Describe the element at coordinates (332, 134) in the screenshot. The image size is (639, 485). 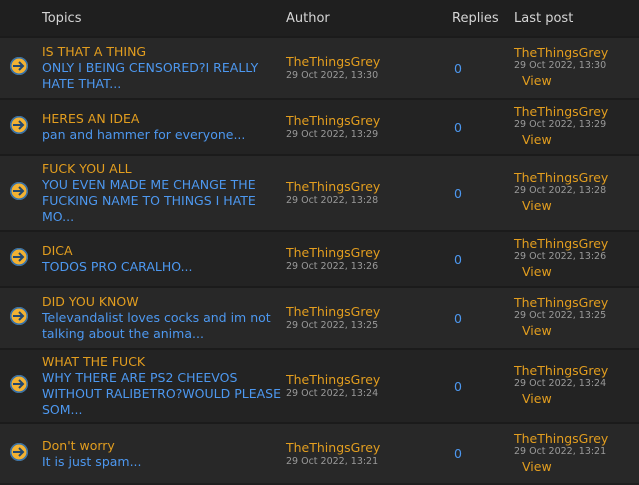
I see `post-date: 29 Oct 2022, 13:29` at that location.